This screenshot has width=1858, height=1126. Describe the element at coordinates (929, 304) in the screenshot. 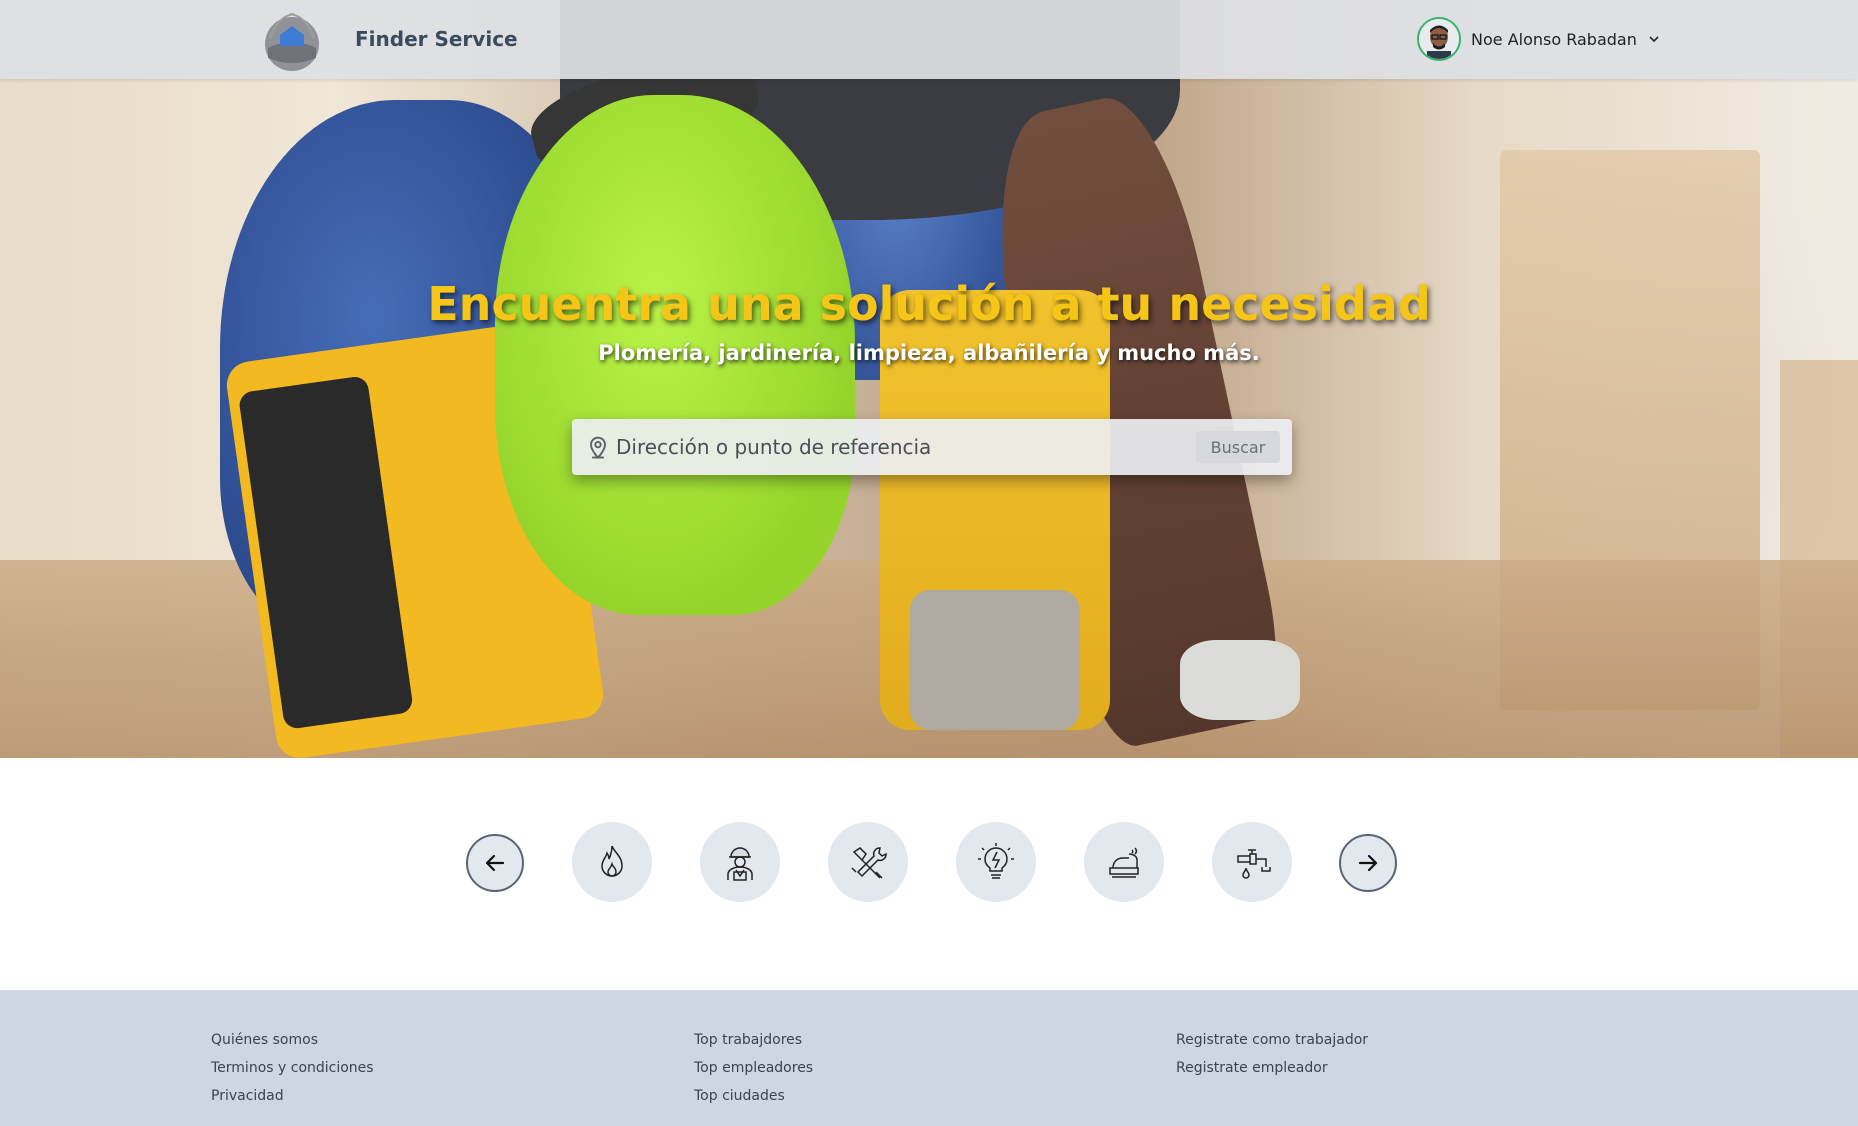

I see `hero-title: Encuentra una solución a tu necesidad` at that location.